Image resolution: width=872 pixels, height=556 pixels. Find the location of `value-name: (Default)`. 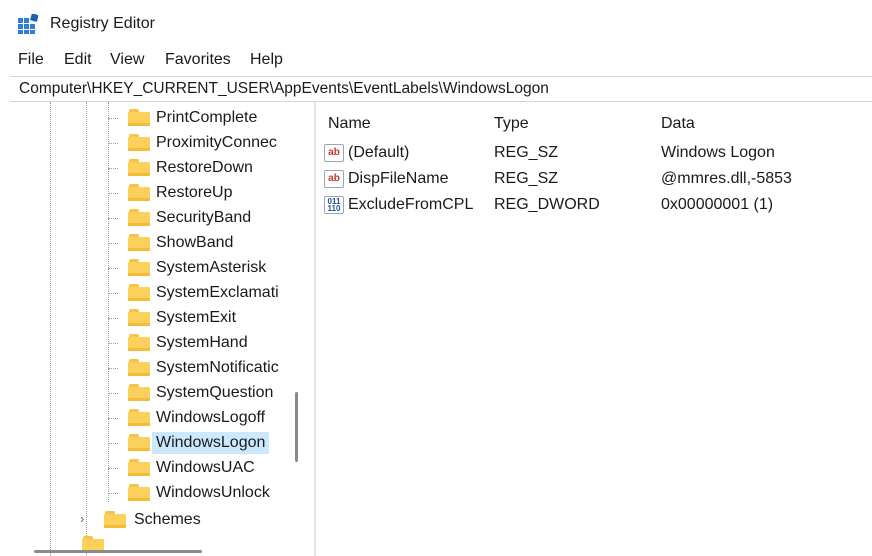

value-name: (Default) is located at coordinates (379, 152).